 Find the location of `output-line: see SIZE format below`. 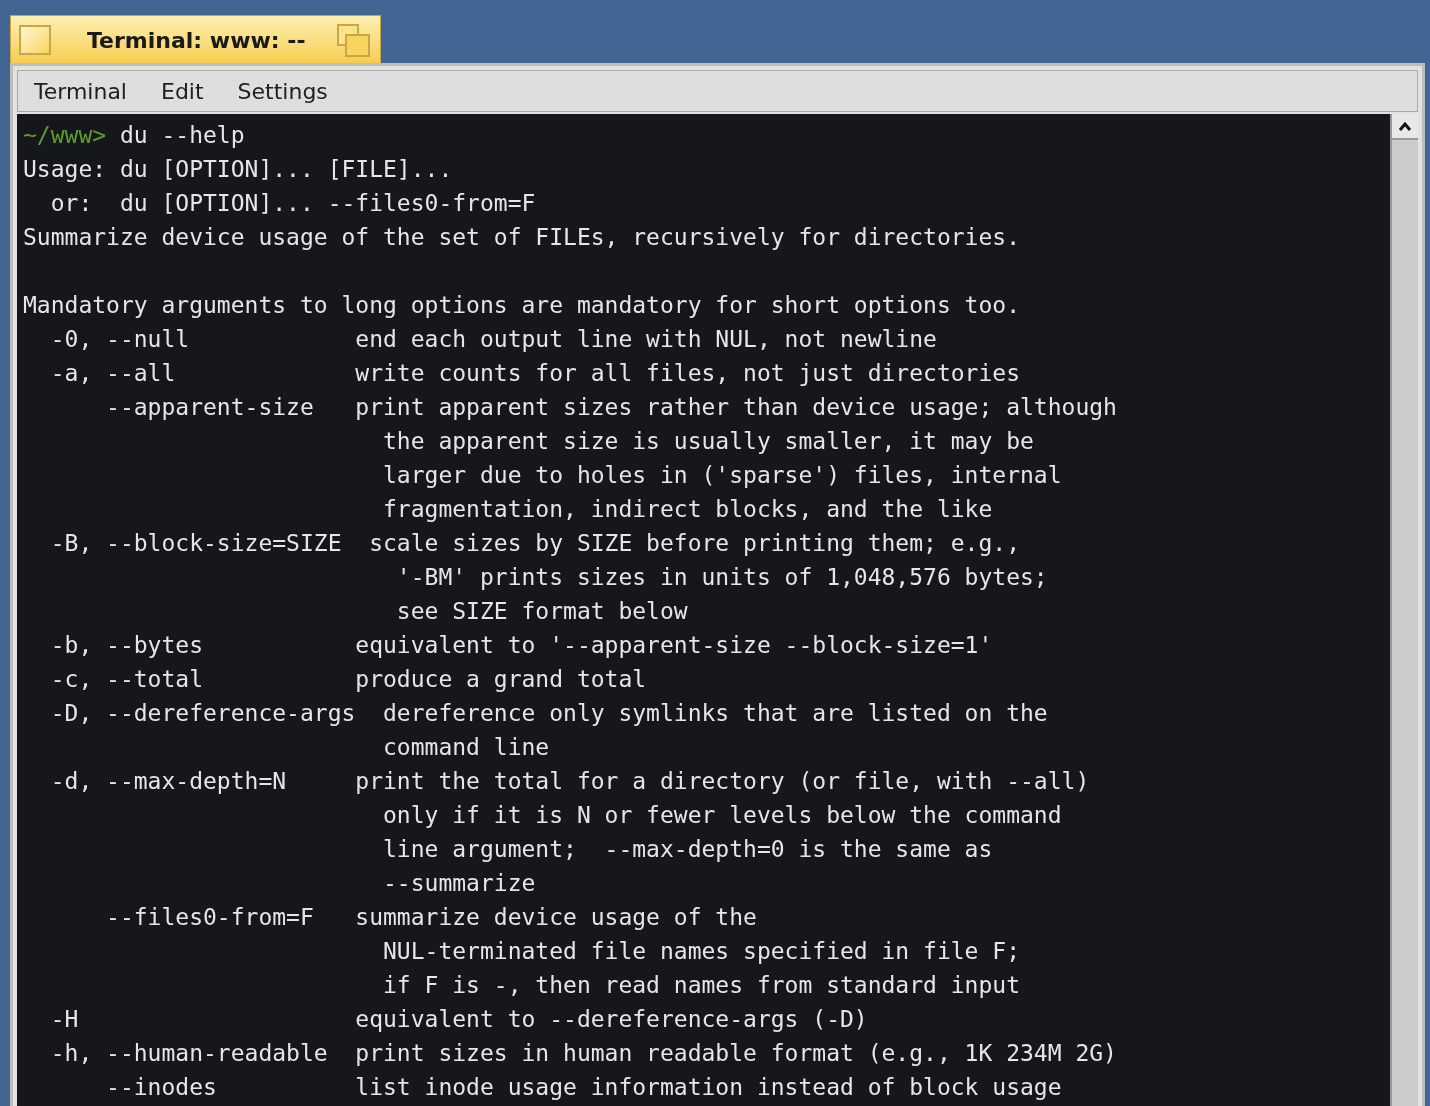

output-line: see SIZE format below is located at coordinates (541, 611).